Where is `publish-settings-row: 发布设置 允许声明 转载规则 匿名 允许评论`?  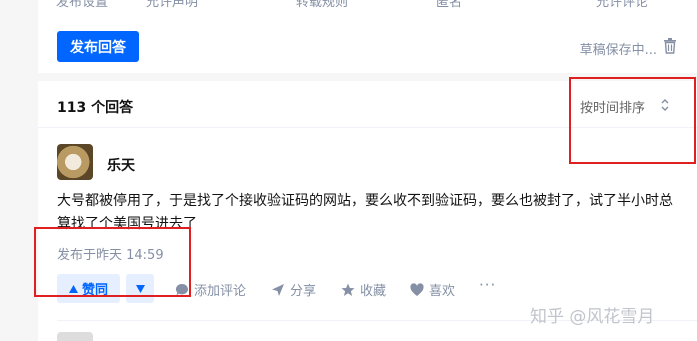 publish-settings-row: 发布设置 允许声明 转载规则 匿名 允许评论 is located at coordinates (376, 5).